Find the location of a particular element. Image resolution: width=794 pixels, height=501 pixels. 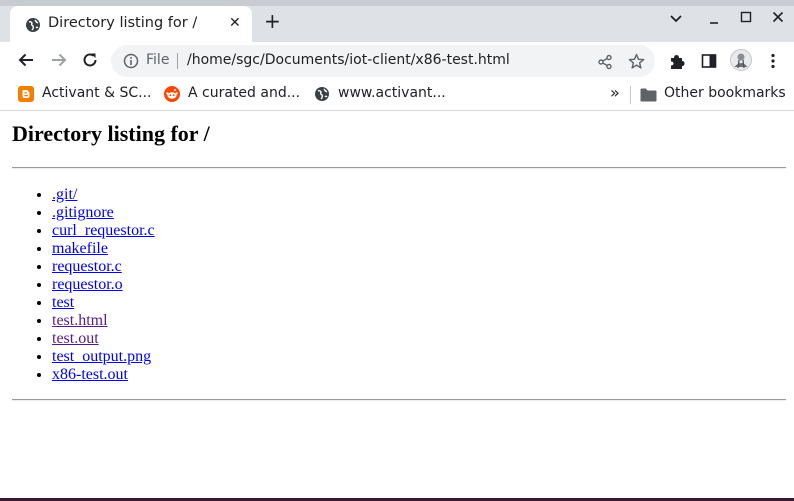

list-item: curl_requestor.c is located at coordinates (103, 231).